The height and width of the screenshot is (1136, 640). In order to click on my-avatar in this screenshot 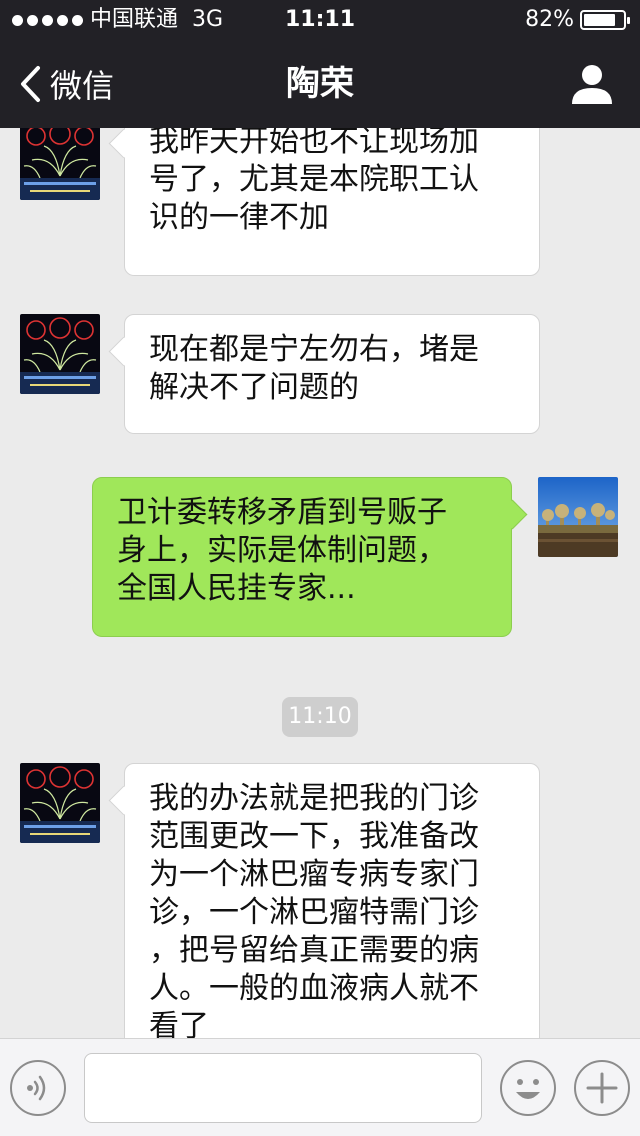, I will do `click(578, 517)`.